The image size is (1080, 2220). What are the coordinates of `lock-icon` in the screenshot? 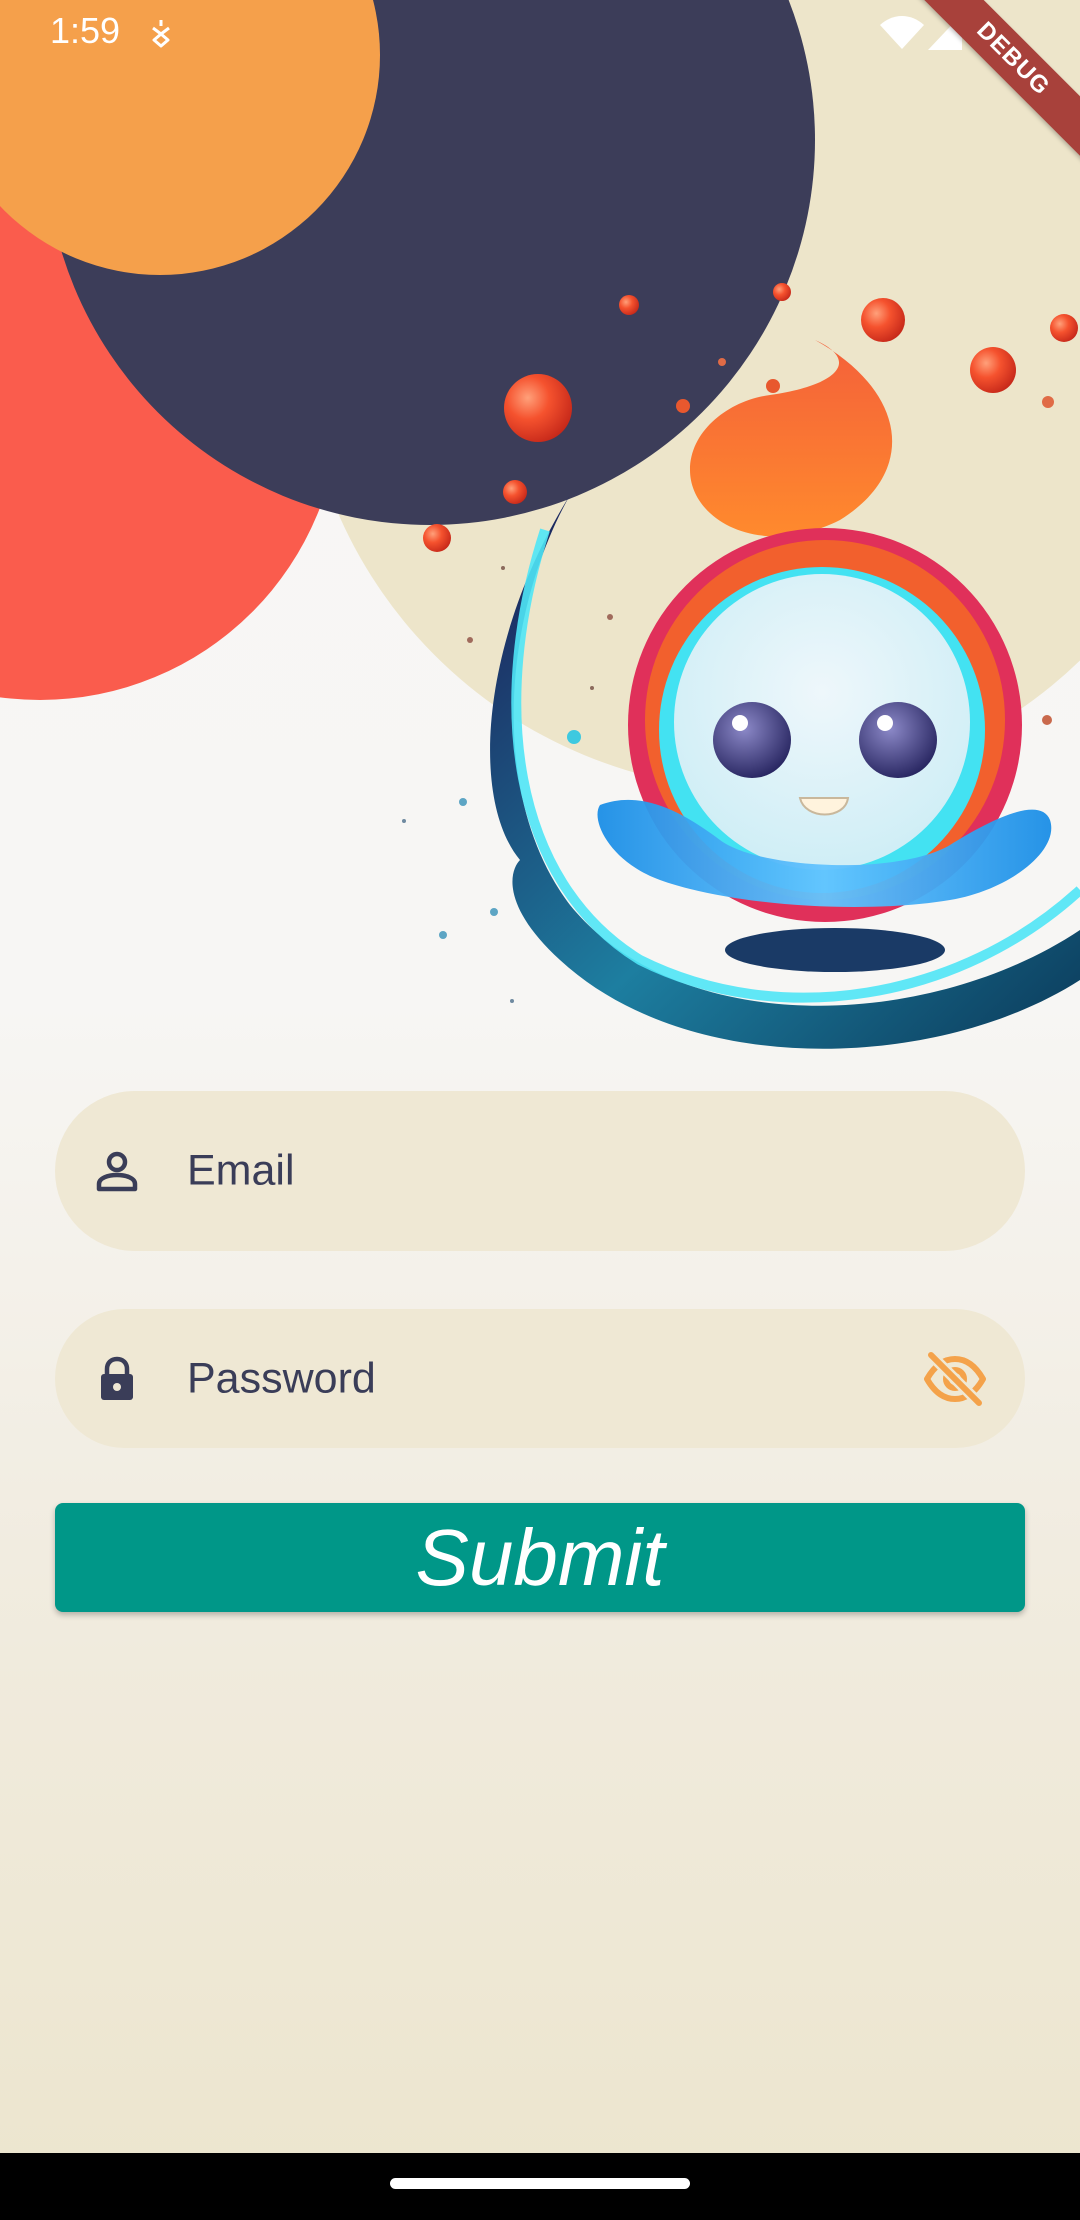 It's located at (117, 1378).